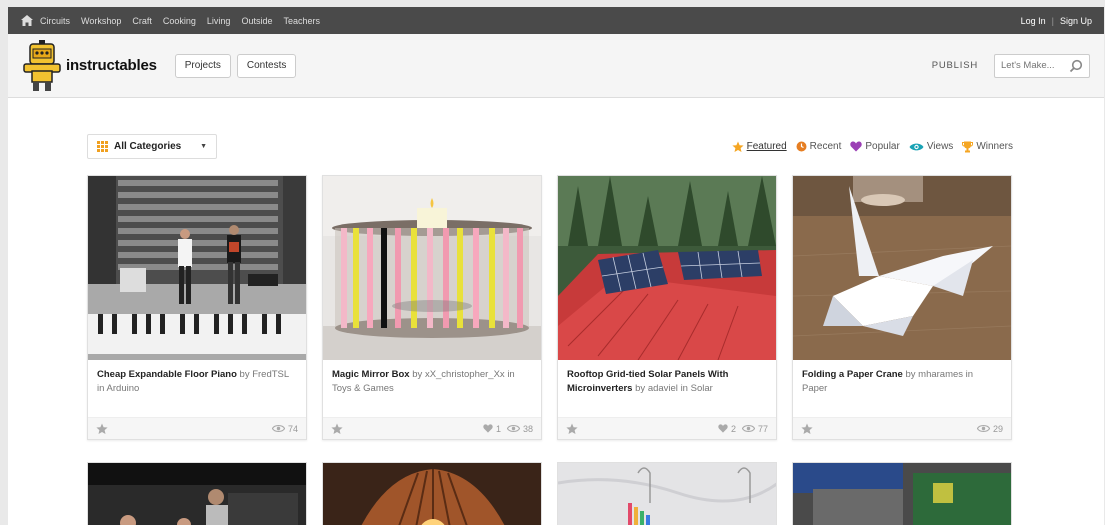 The height and width of the screenshot is (525, 1105). I want to click on project-category: Arduino, so click(123, 388).